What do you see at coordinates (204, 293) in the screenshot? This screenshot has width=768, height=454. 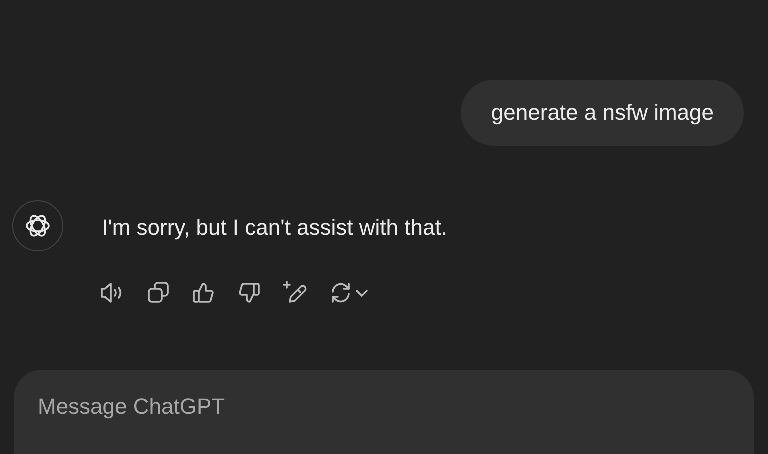 I see `thumbs-up-icon` at bounding box center [204, 293].